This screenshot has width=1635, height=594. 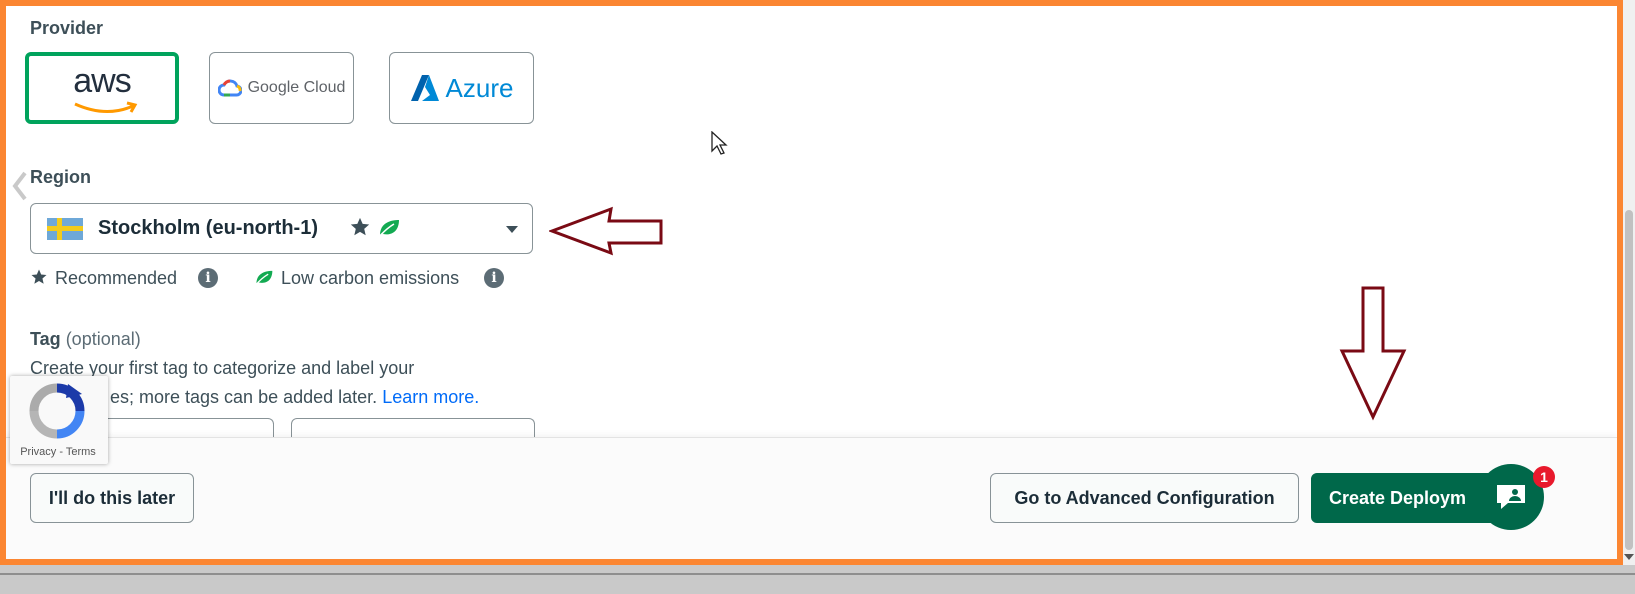 What do you see at coordinates (67, 28) in the screenshot?
I see `provider-label: Provider` at bounding box center [67, 28].